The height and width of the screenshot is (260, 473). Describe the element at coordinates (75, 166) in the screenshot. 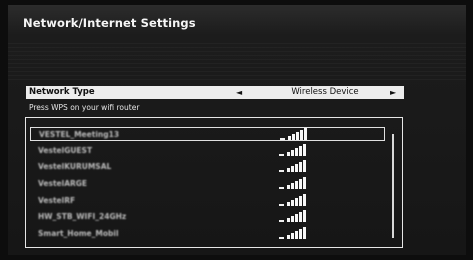

I see `network-ssid: VestelKURUMSAL` at that location.